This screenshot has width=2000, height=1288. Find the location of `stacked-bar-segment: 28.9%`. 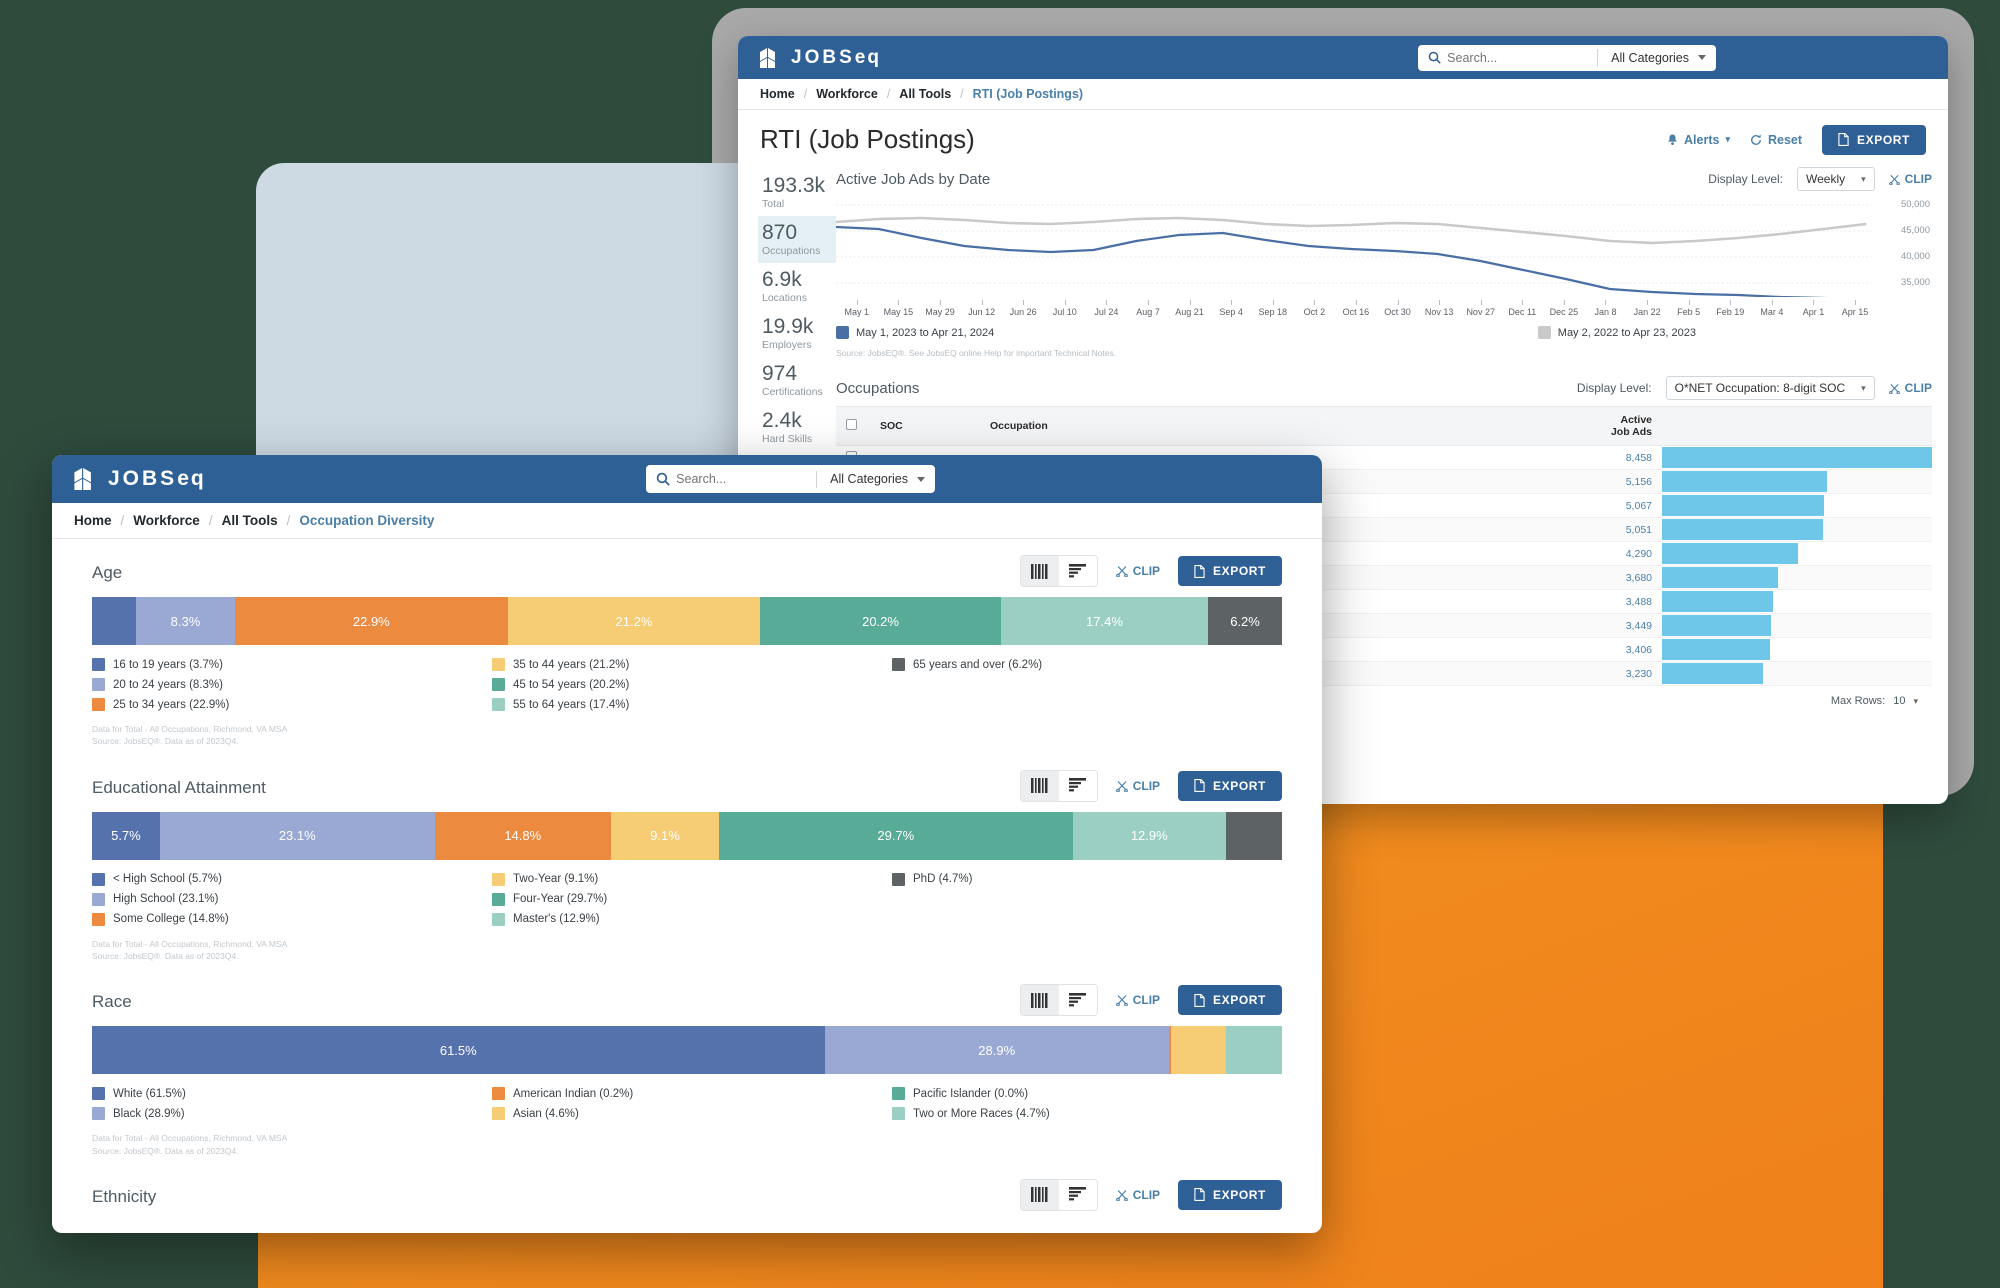

stacked-bar-segment: 28.9% is located at coordinates (996, 1050).